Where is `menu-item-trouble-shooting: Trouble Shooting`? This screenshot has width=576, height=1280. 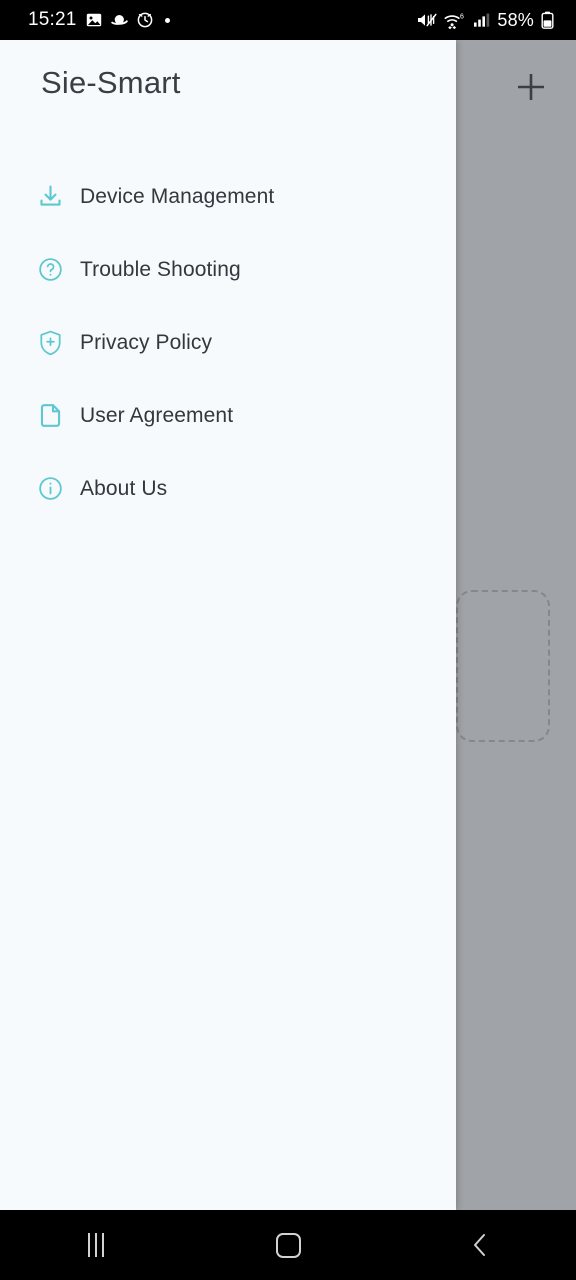 menu-item-trouble-shooting: Trouble Shooting is located at coordinates (228, 269).